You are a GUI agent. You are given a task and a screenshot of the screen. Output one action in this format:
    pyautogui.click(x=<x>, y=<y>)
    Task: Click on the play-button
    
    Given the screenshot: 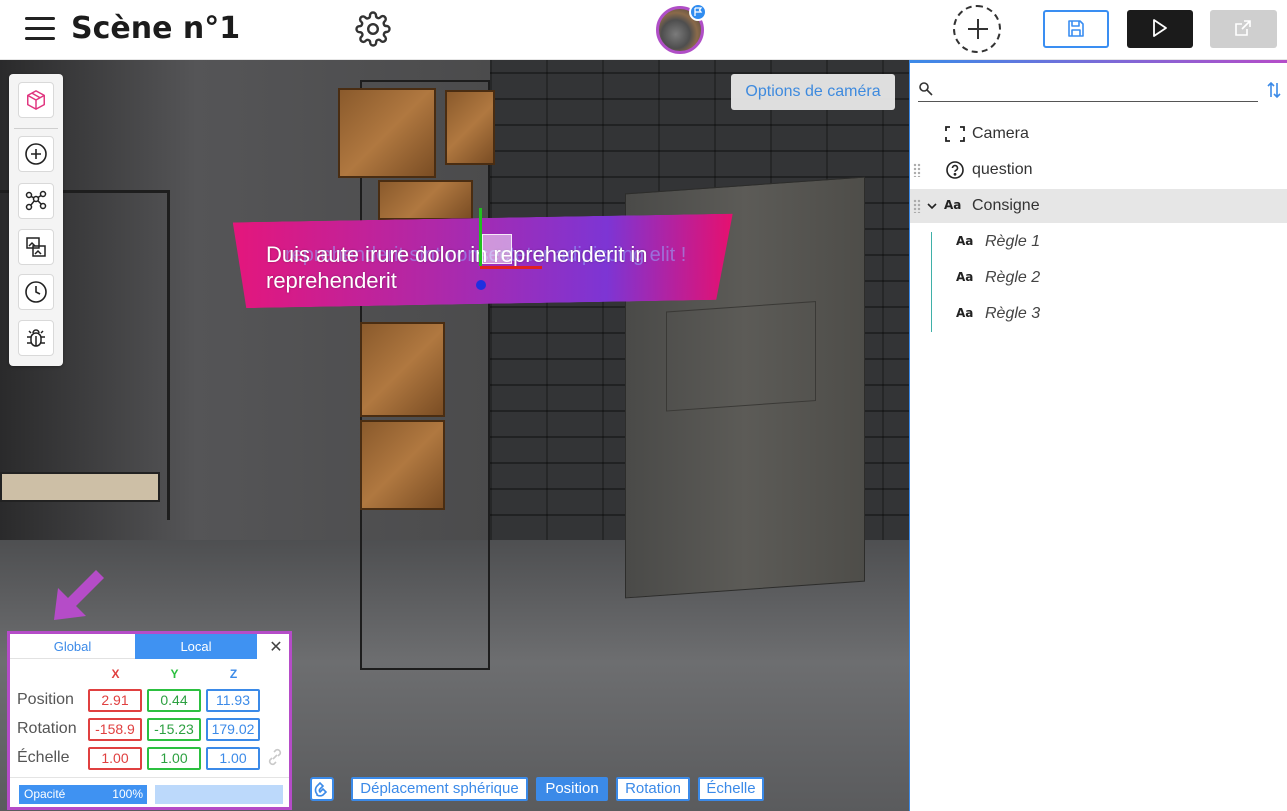 What is the action you would take?
    pyautogui.click(x=1160, y=29)
    